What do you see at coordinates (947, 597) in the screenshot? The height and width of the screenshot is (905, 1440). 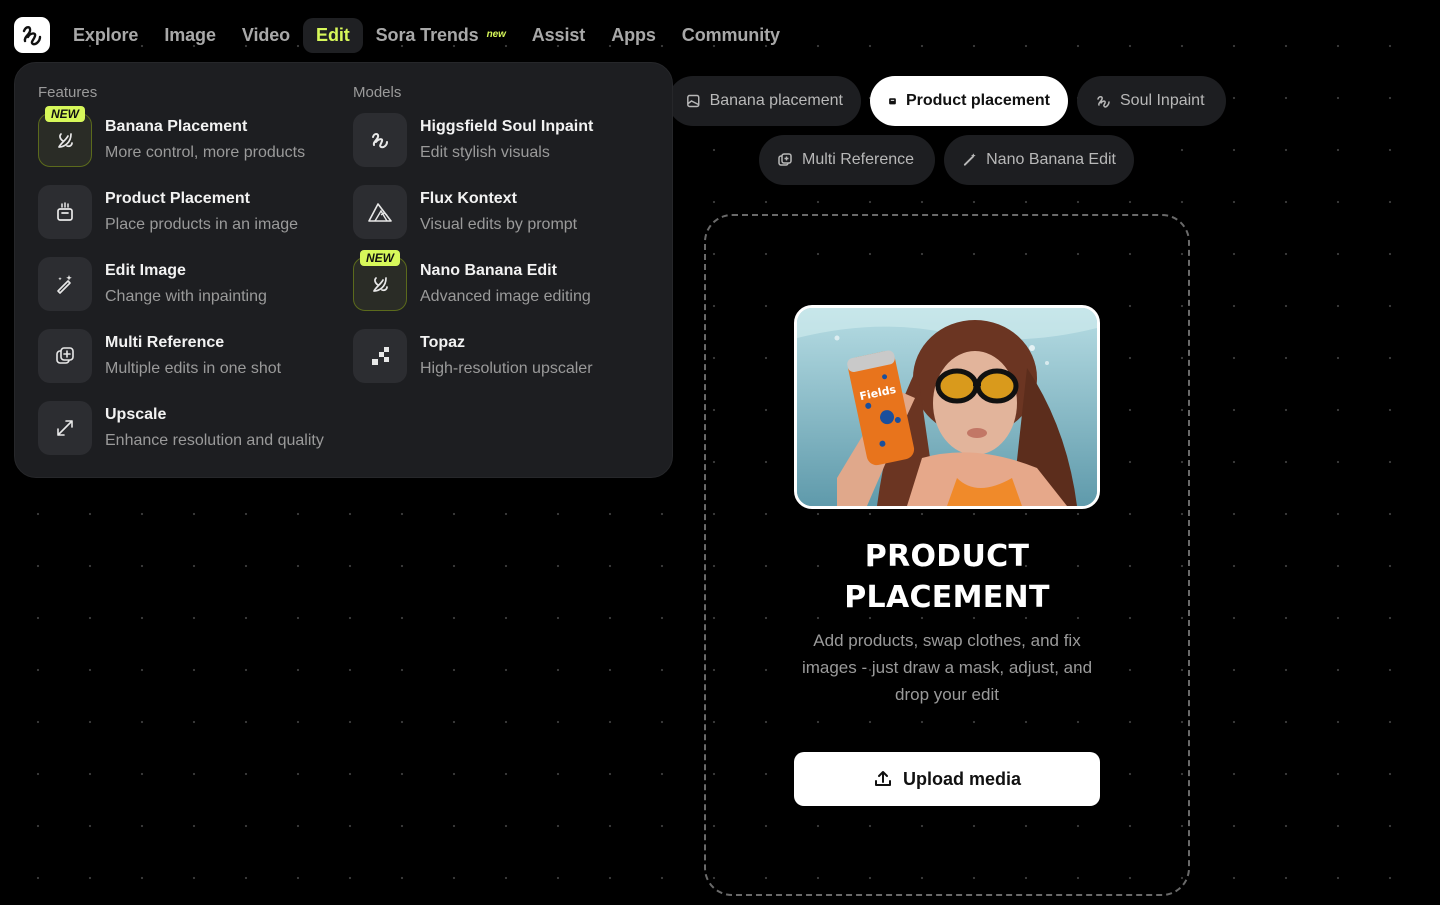 I see `card-title-line2: PLACEMENT` at bounding box center [947, 597].